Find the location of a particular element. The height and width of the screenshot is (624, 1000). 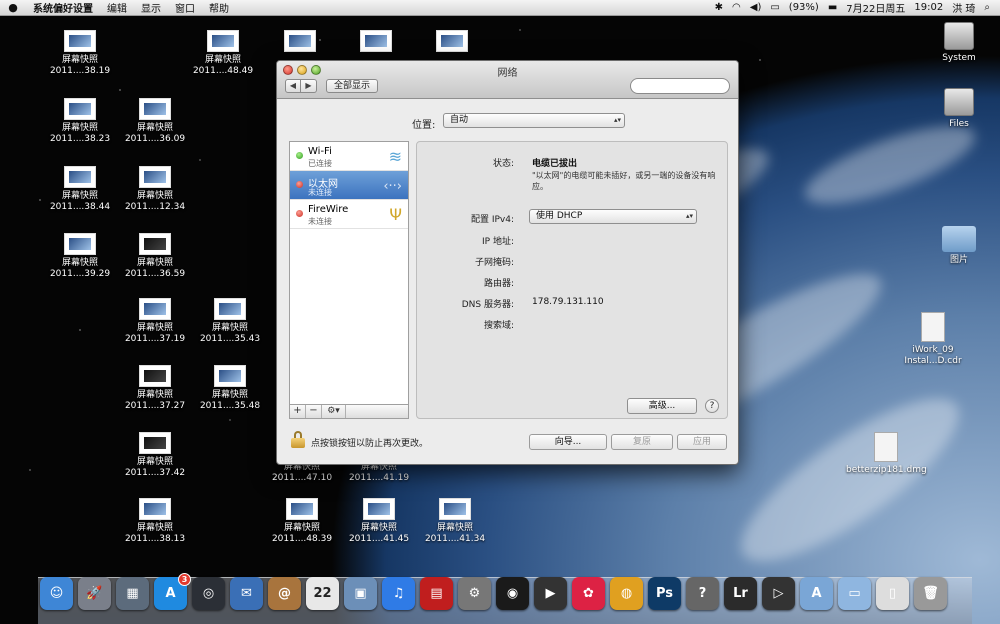

service-status: 已连接 is located at coordinates (320, 163).